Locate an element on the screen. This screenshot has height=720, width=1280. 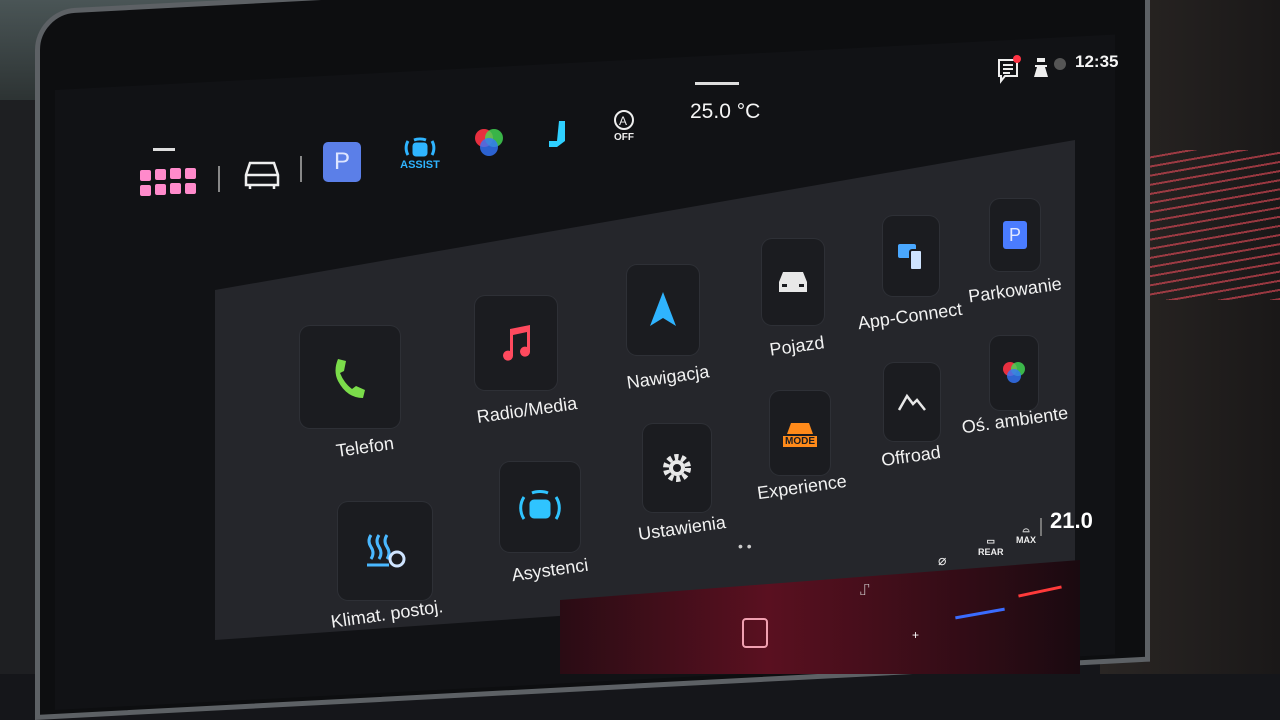
navigation-arrow-icon is located at coordinates (663, 309).